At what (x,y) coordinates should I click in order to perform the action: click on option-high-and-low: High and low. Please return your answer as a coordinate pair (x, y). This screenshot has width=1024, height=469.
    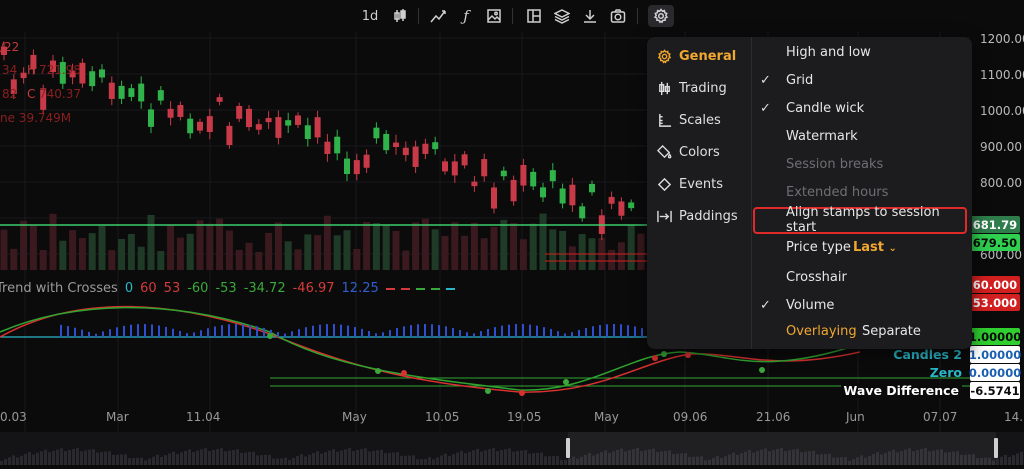
    Looking at the image, I should click on (861, 52).